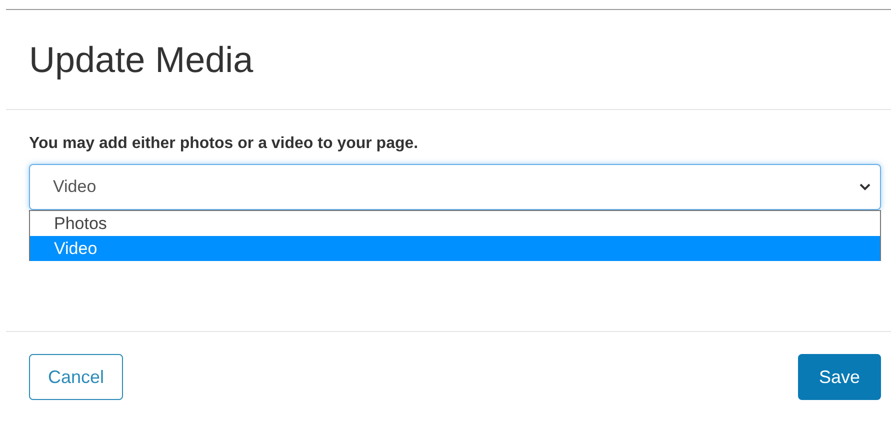 This screenshot has height=440, width=891. I want to click on prompt-label: You may add either photos or a video to your page., so click(224, 144).